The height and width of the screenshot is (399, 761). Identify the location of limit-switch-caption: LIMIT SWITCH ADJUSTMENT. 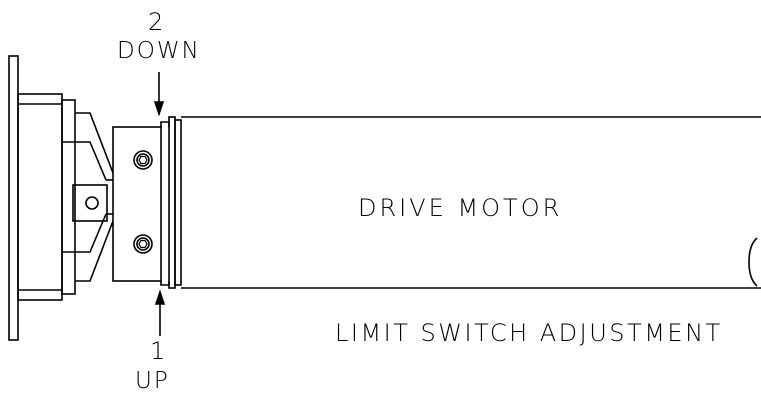
(529, 333).